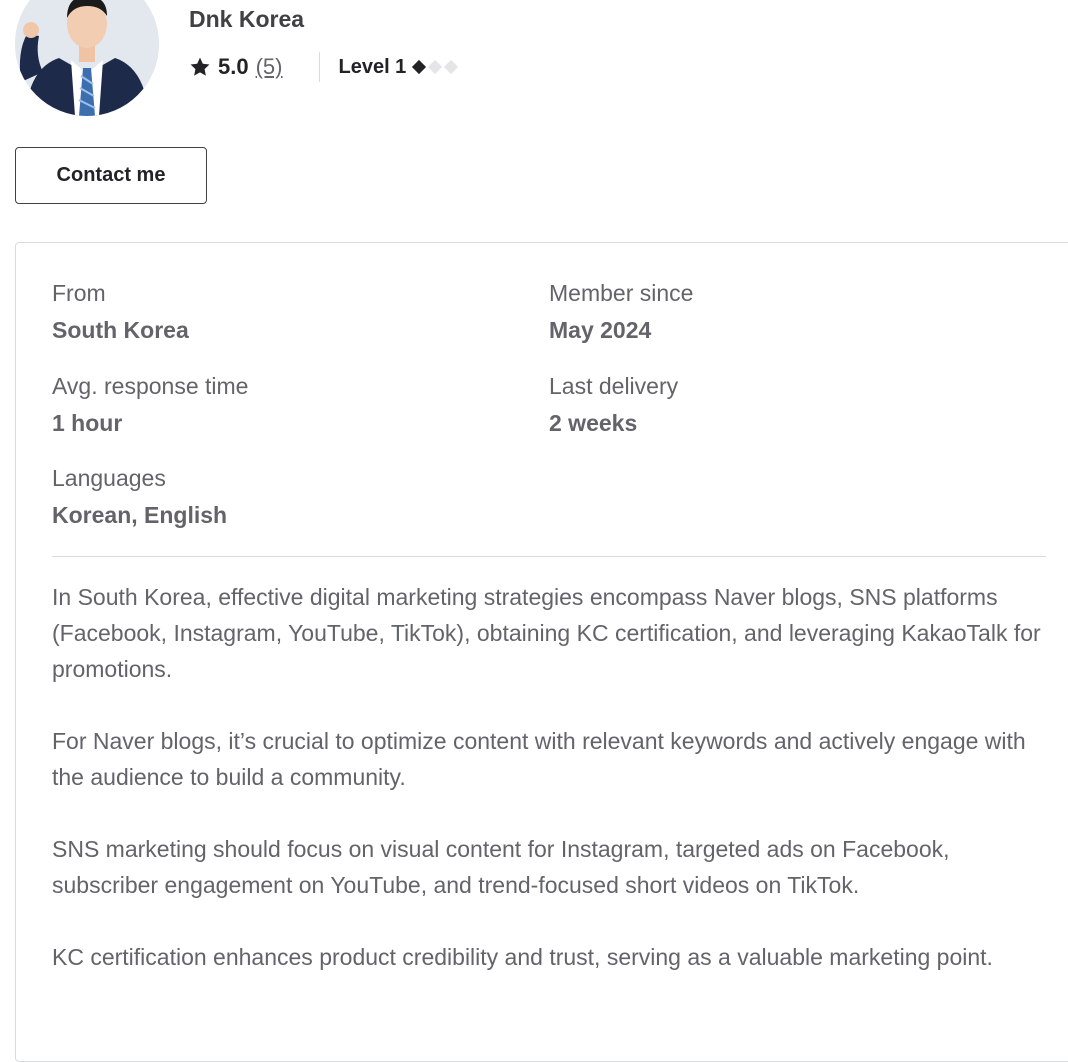 The image size is (1068, 1062). Describe the element at coordinates (324, 67) in the screenshot. I see `rating-row: 5.0 (5) Level 1` at that location.